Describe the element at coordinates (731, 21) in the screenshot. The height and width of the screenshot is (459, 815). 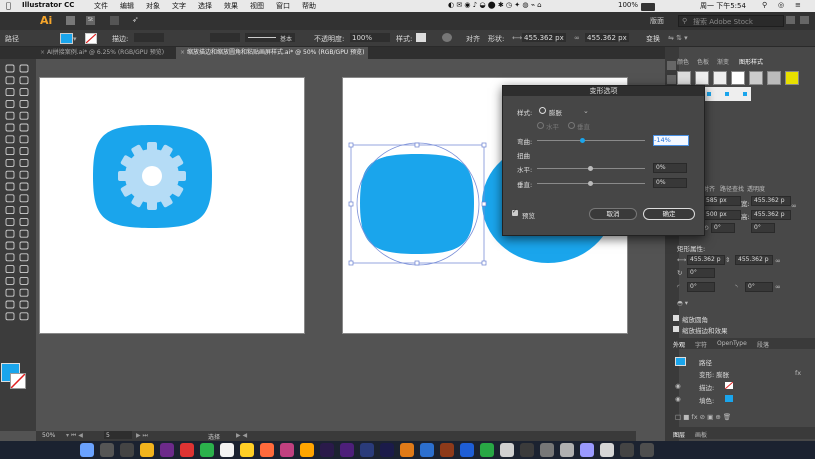
I see `stock-search-field: ⚲ 搜索 Adobe Stock` at that location.